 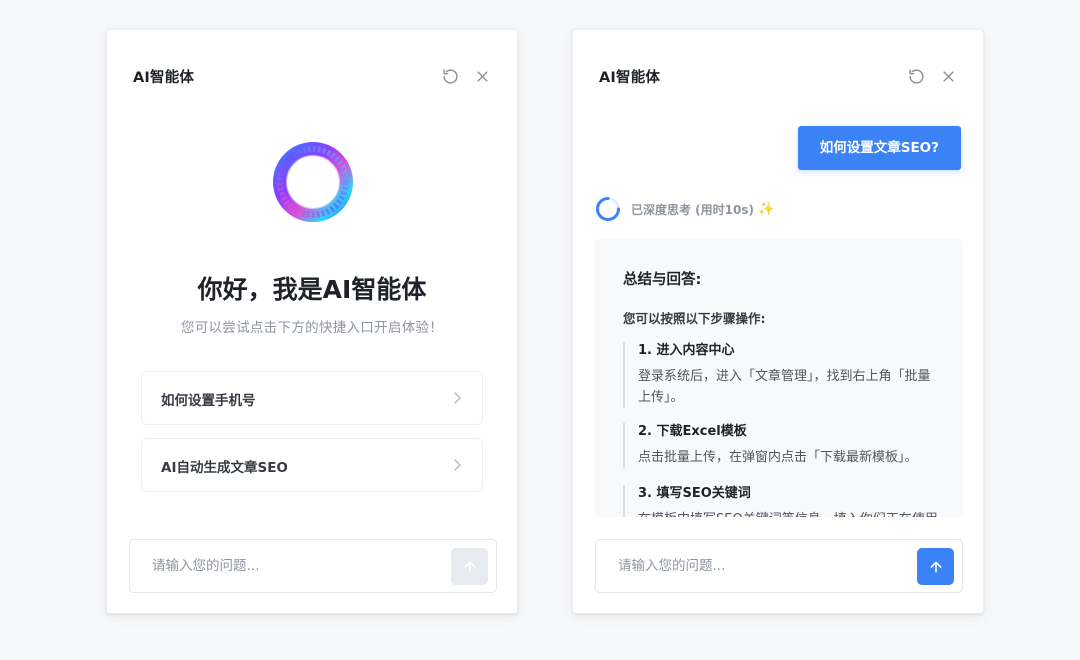 What do you see at coordinates (783, 445) in the screenshot?
I see `answer-step: 2. 下载Excel模板 点击批量上传，在弹窗内点击「下载最新模板」。` at bounding box center [783, 445].